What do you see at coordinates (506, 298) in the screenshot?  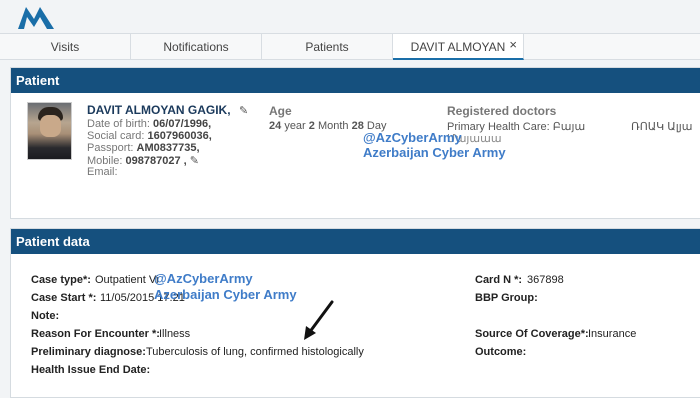 I see `bbp-label: BBP Group:` at bounding box center [506, 298].